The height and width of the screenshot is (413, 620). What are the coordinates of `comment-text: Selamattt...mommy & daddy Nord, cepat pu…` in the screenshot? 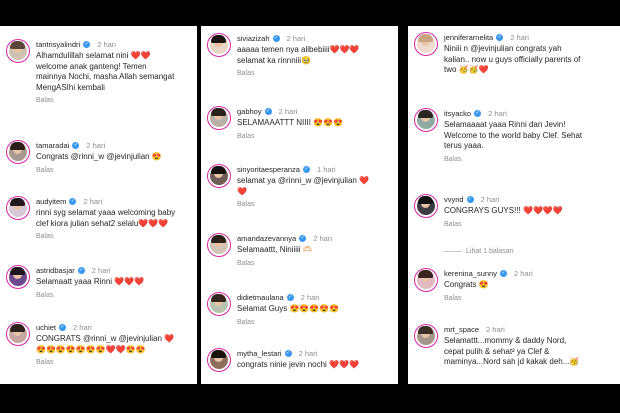 It's located at (512, 351).